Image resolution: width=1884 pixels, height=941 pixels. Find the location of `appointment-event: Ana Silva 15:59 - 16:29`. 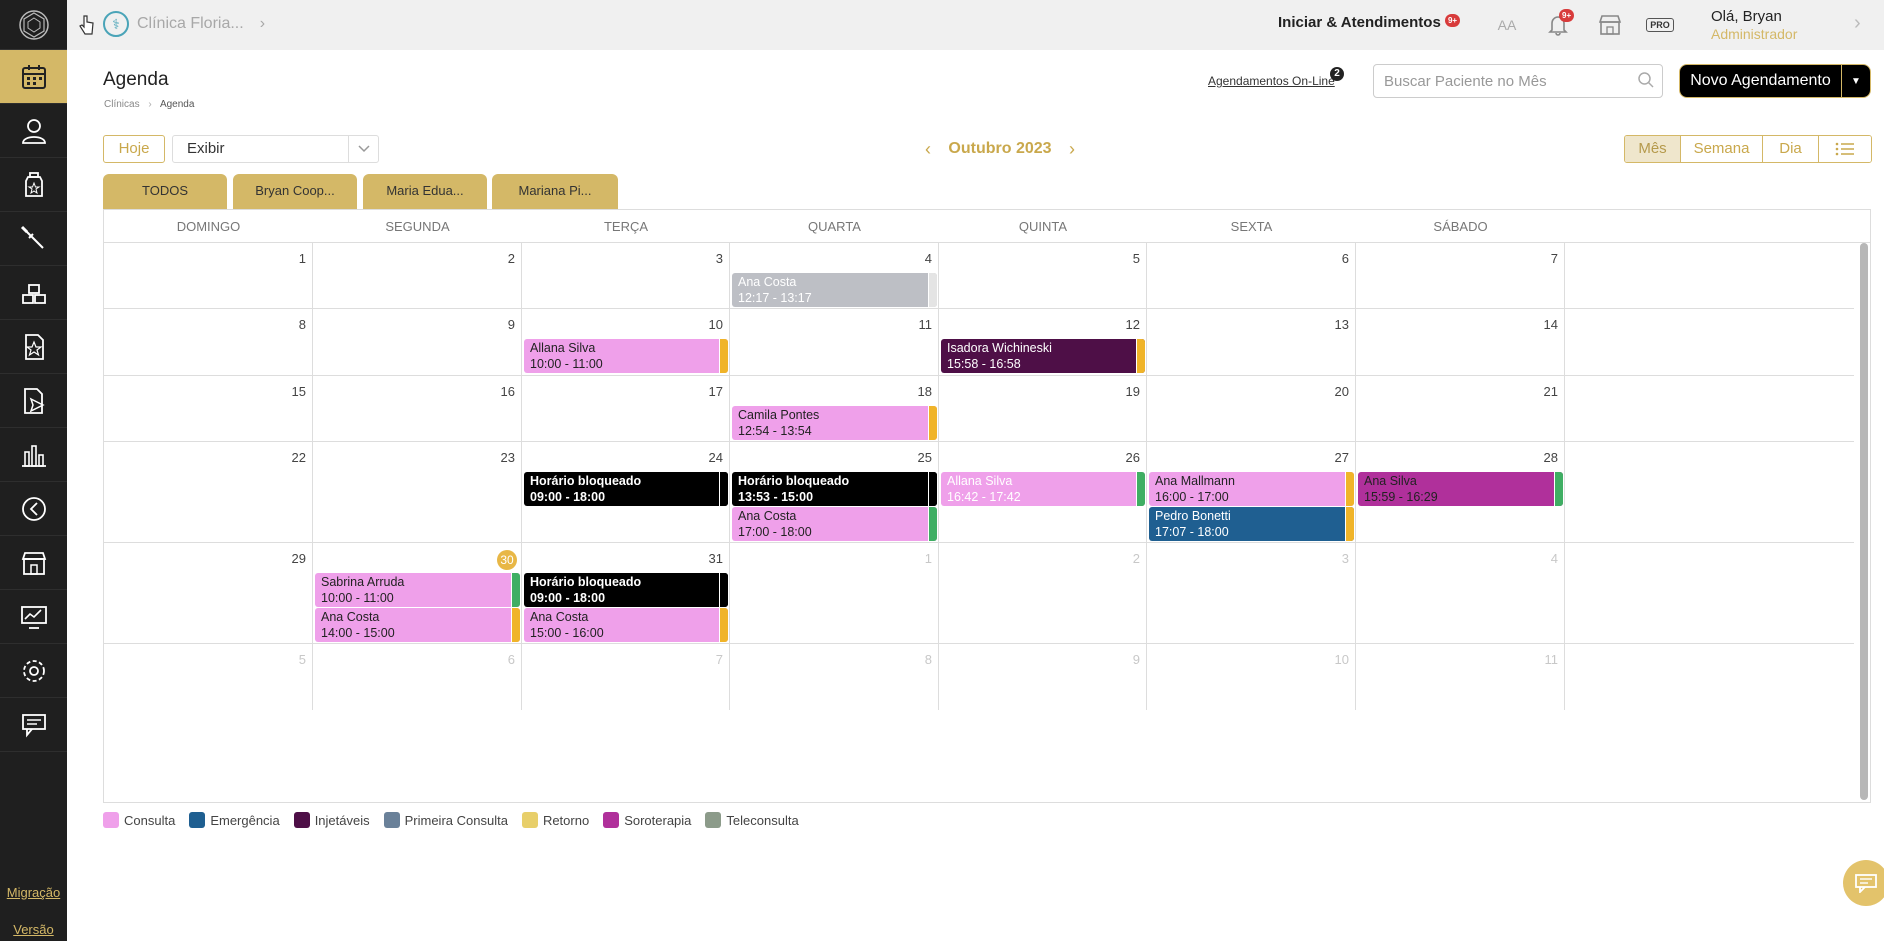

appointment-event: Ana Silva 15:59 - 16:29 is located at coordinates (1460, 489).